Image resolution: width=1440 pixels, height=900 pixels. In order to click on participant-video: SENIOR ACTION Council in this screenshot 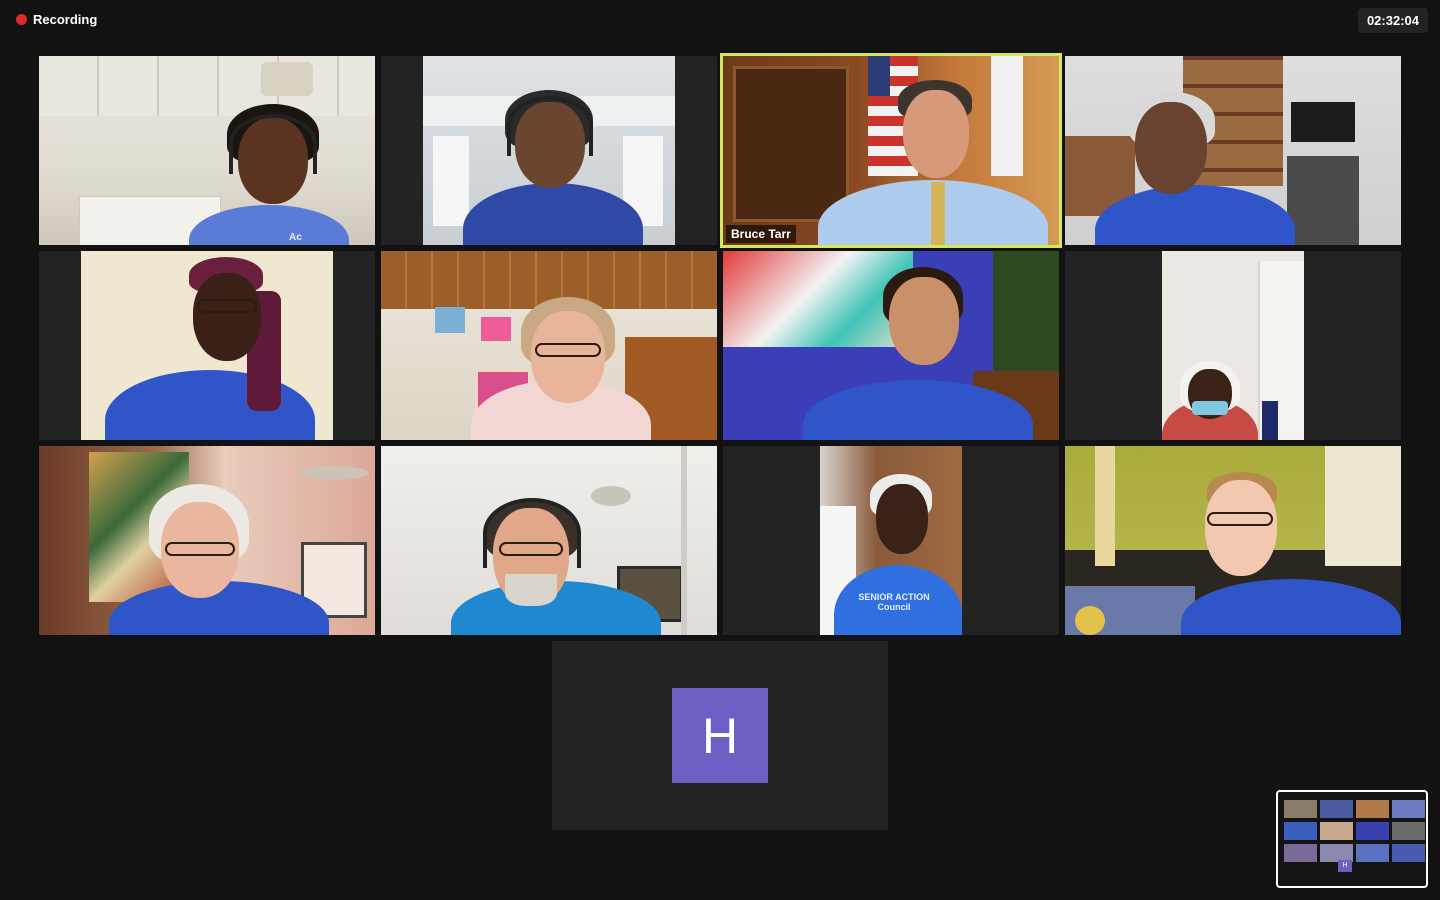, I will do `click(891, 540)`.